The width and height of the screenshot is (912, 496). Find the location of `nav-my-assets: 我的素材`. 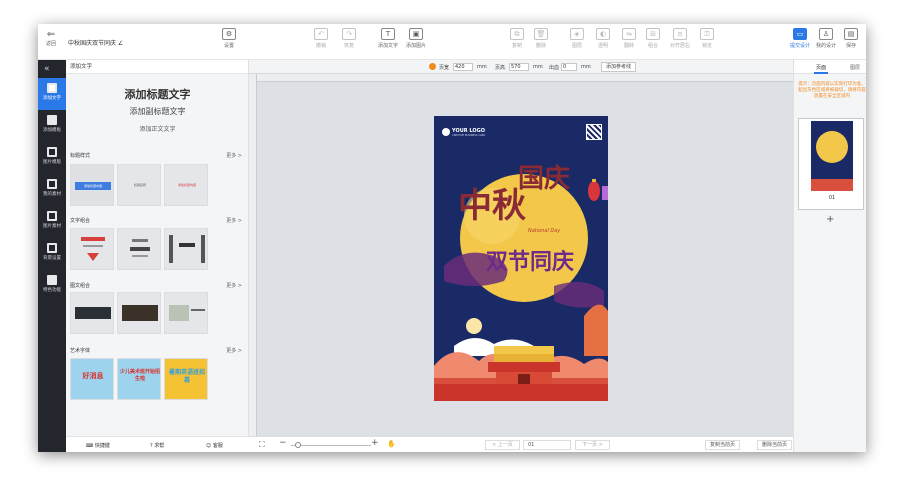

nav-my-assets: 我的素材 is located at coordinates (52, 190).